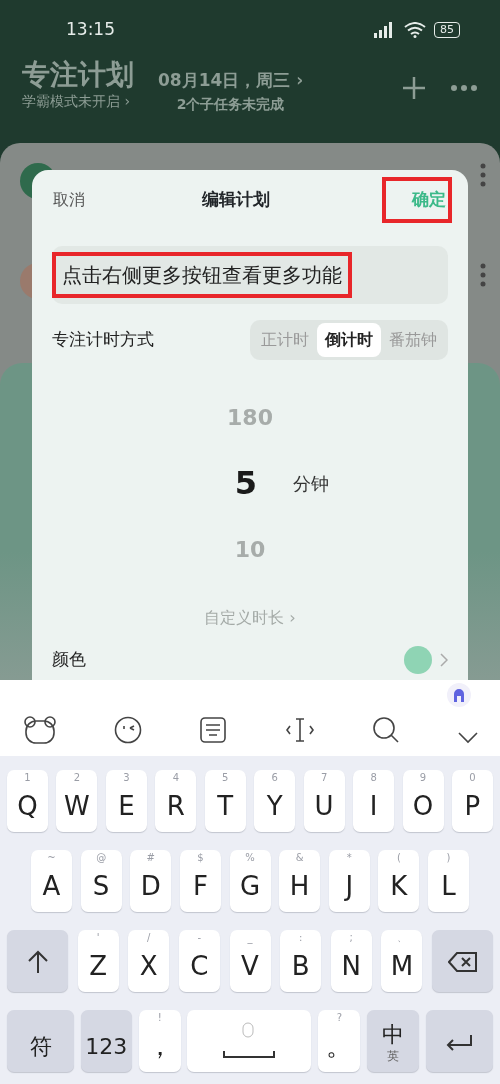 Image resolution: width=500 pixels, height=1084 pixels. What do you see at coordinates (472, 801) in the screenshot?
I see `letter-key: 0 P` at bounding box center [472, 801].